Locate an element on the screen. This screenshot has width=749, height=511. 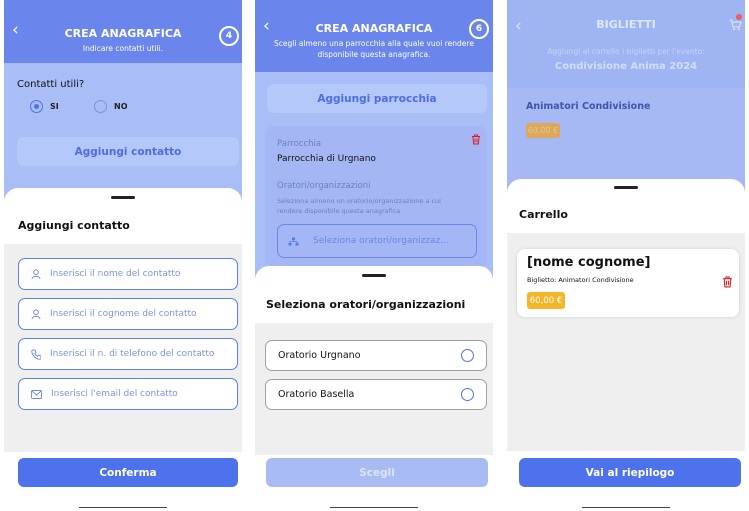
step-indicator: 6 is located at coordinates (479, 29).